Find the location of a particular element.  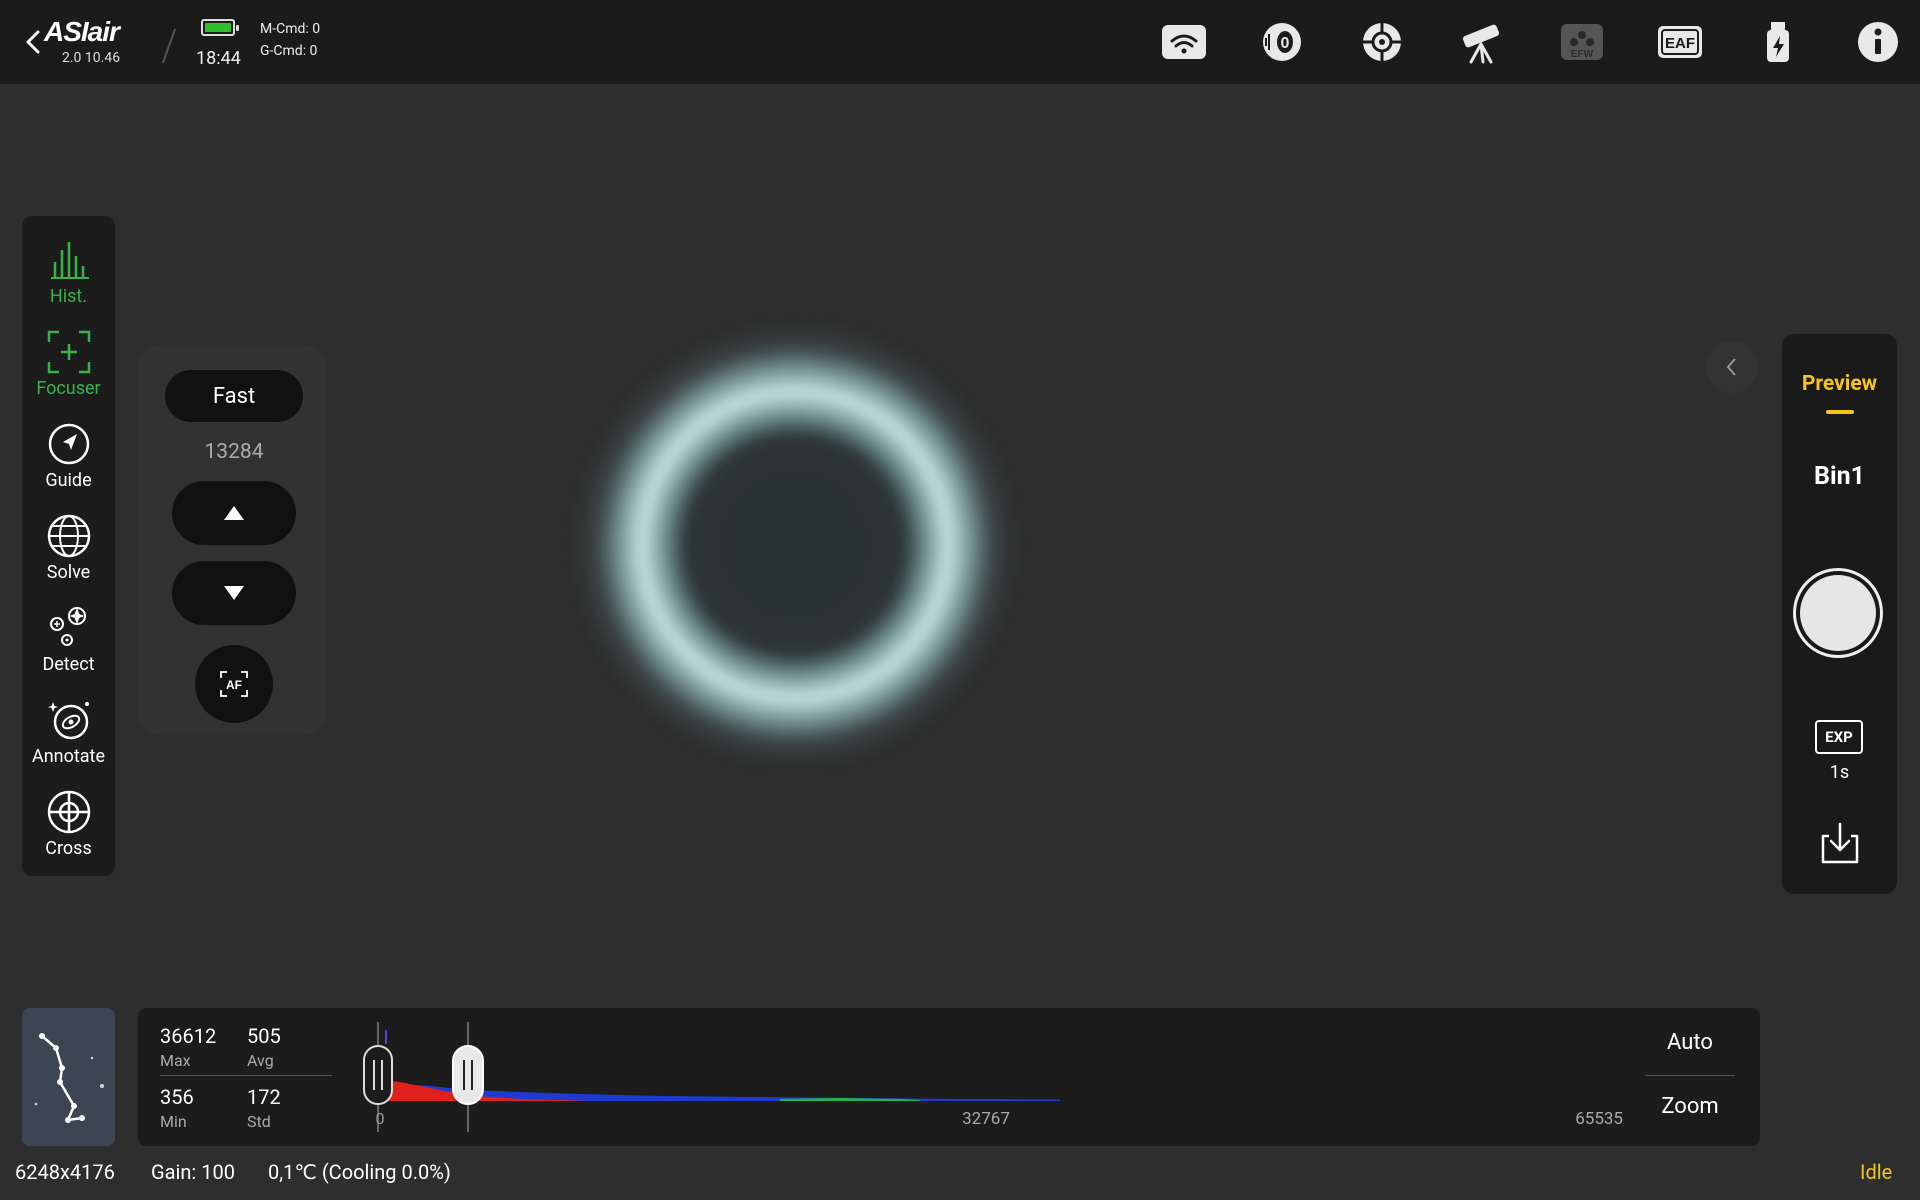

stat-std-label: Std is located at coordinates (259, 1121).